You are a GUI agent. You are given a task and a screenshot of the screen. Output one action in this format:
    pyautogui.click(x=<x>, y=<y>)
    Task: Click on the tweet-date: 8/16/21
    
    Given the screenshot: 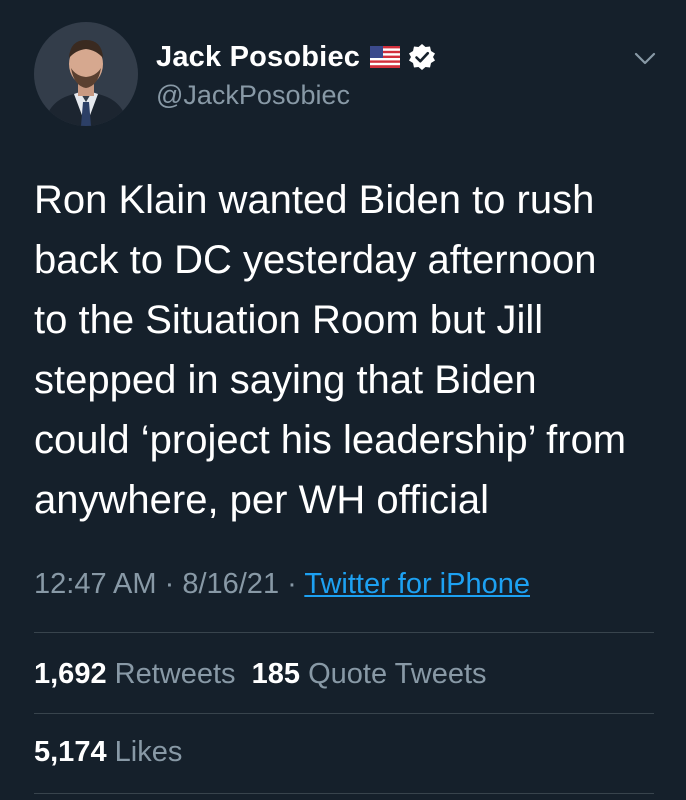 What is the action you would take?
    pyautogui.click(x=230, y=584)
    